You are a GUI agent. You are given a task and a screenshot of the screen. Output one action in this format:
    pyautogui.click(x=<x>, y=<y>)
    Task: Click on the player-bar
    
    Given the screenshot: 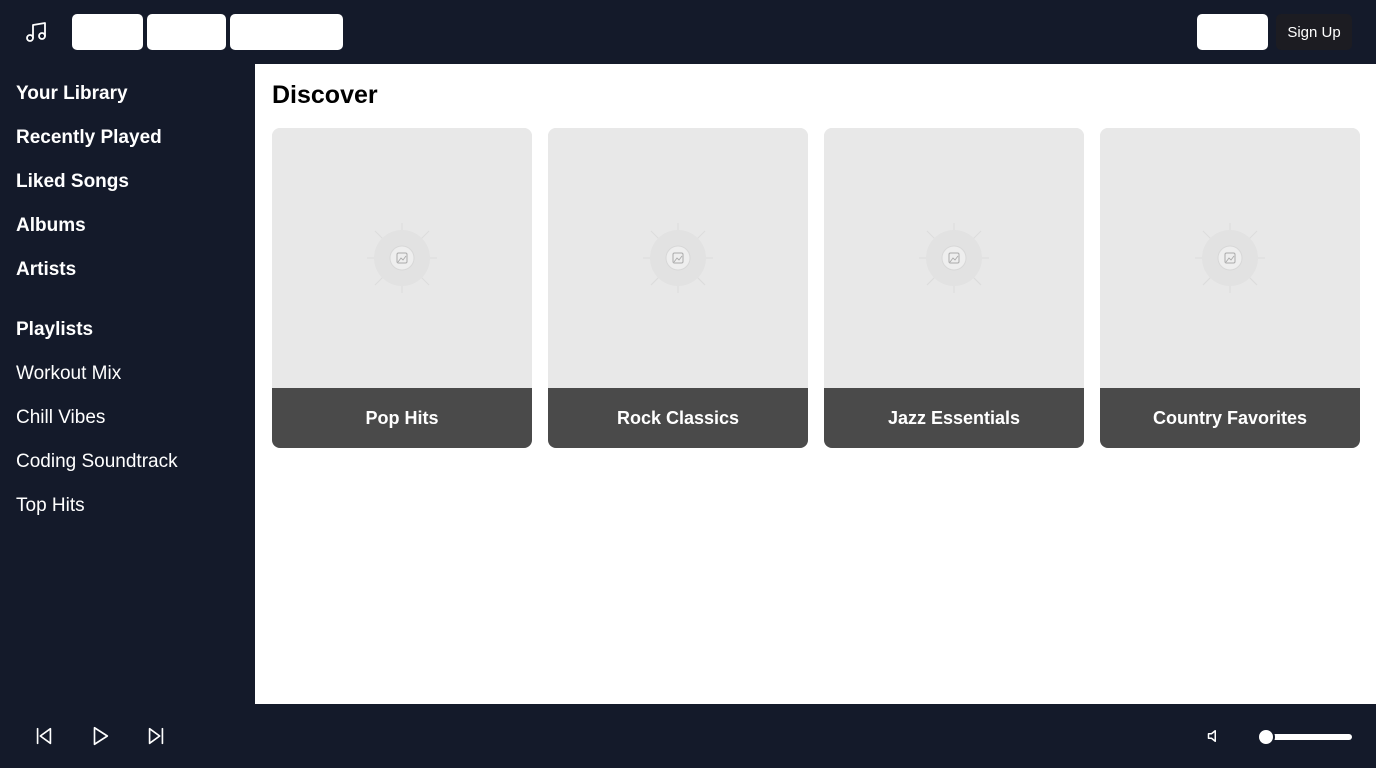 What is the action you would take?
    pyautogui.click(x=688, y=736)
    